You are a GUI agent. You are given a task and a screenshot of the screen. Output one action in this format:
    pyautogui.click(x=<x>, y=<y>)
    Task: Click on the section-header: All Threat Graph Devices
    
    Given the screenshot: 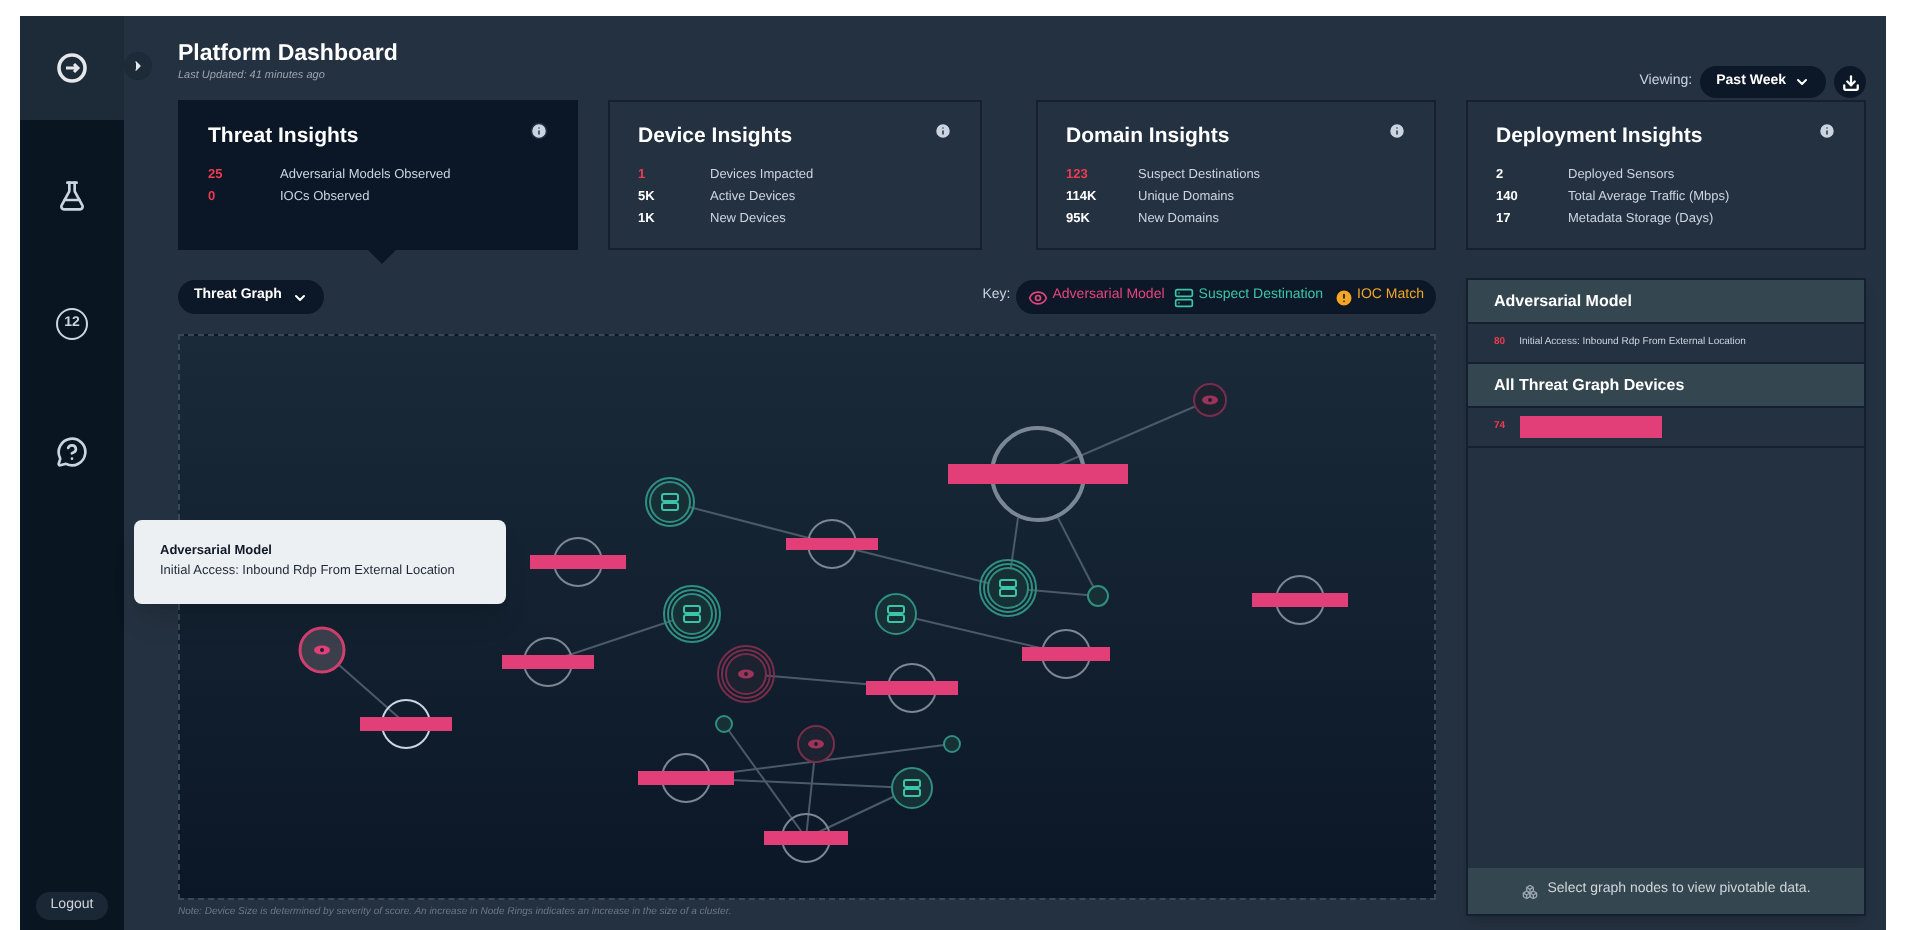 What is the action you would take?
    pyautogui.click(x=1666, y=386)
    